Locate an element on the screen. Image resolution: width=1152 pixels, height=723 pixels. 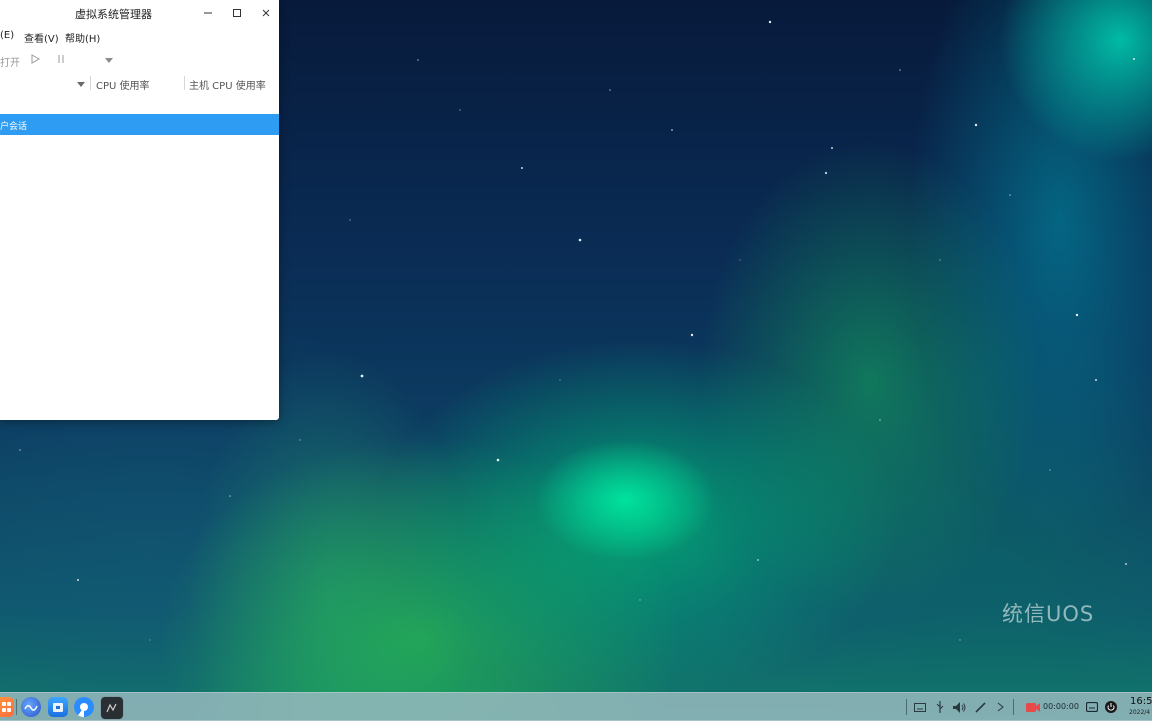
bag-icon is located at coordinates (58, 707).